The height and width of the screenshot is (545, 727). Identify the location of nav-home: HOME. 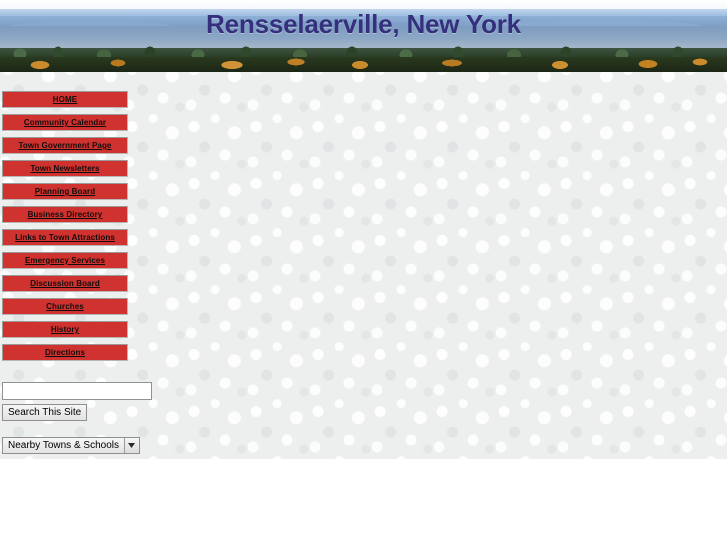
(65, 99).